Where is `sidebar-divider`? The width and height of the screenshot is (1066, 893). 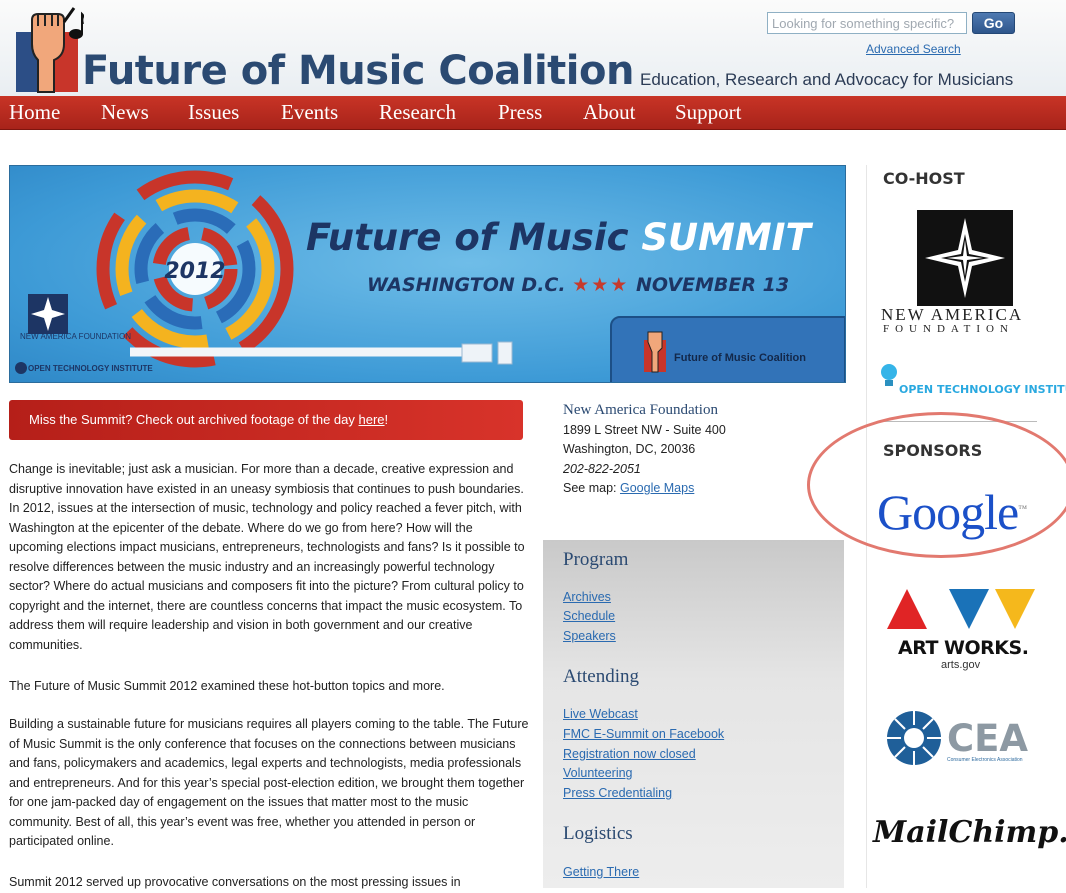
sidebar-divider is located at coordinates (959, 421).